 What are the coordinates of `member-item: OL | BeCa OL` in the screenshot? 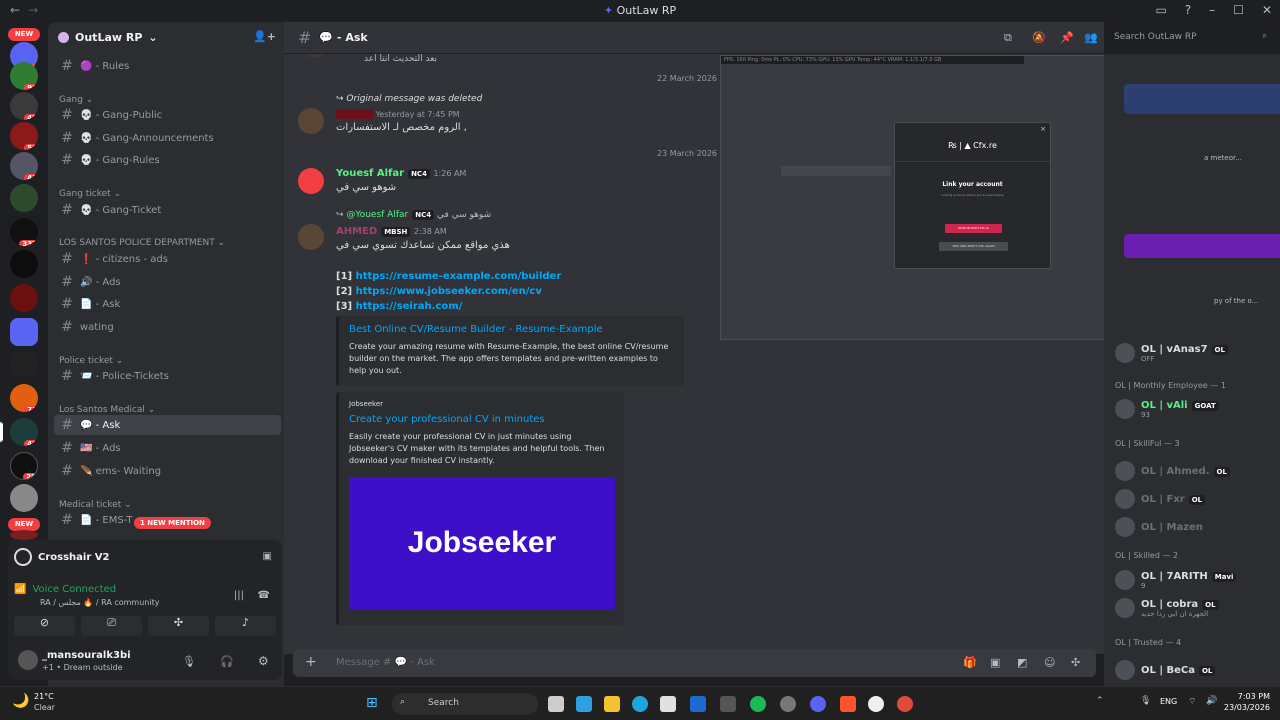 It's located at (1165, 670).